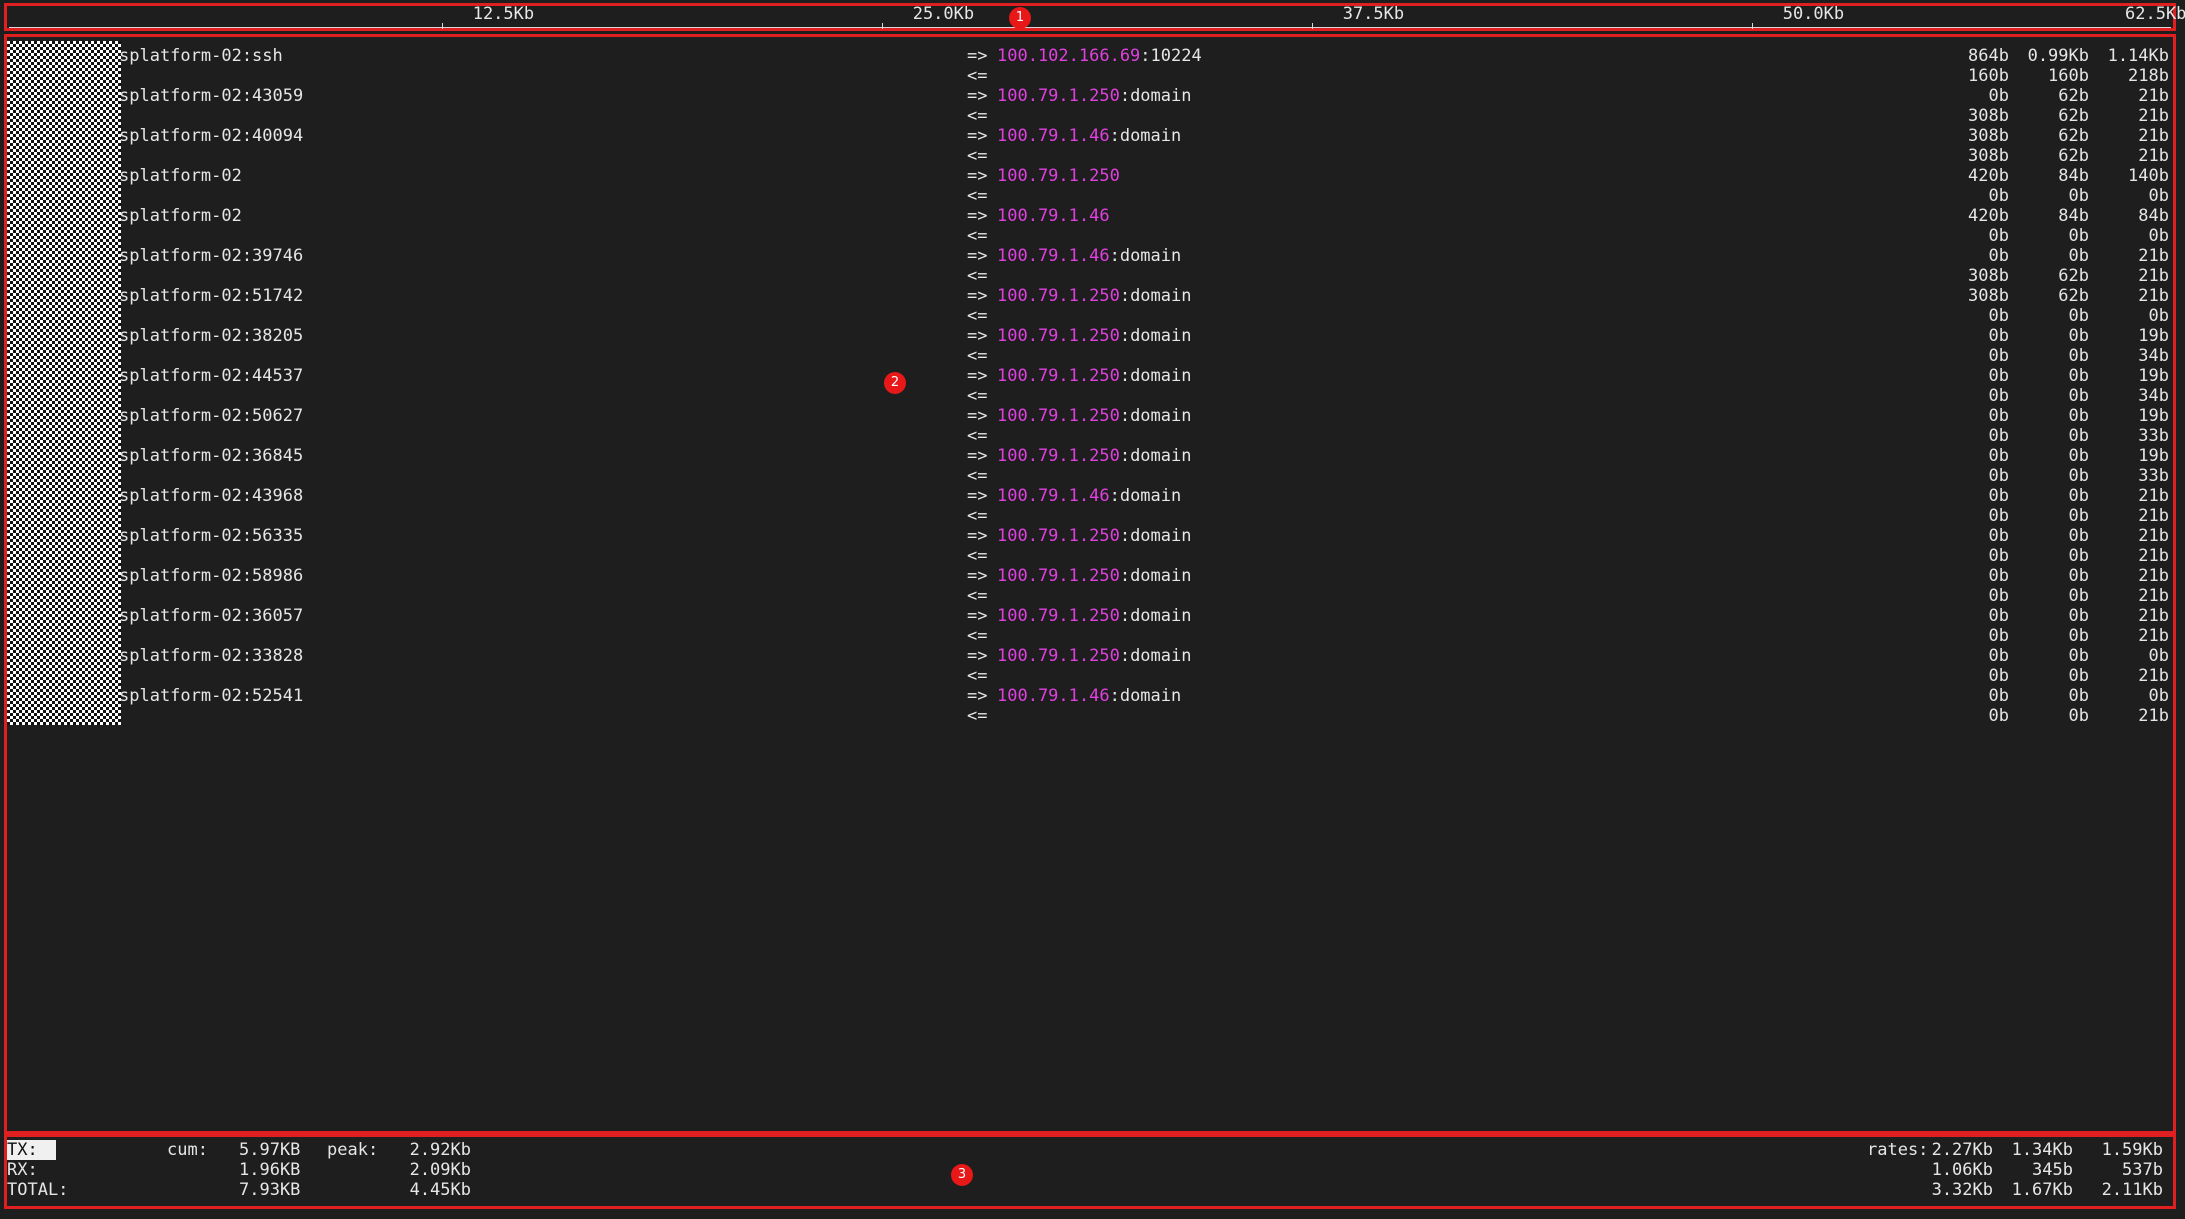 This screenshot has height=1219, width=2185. I want to click on source-address: splatform-02:ssh, so click(201, 56).